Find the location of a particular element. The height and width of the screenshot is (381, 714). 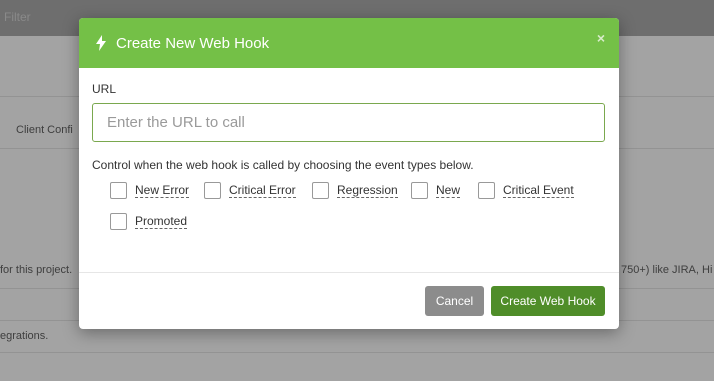

event-option-new: New is located at coordinates (436, 190).